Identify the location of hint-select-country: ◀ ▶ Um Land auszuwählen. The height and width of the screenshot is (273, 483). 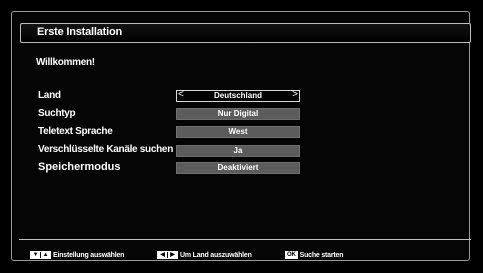
(204, 255).